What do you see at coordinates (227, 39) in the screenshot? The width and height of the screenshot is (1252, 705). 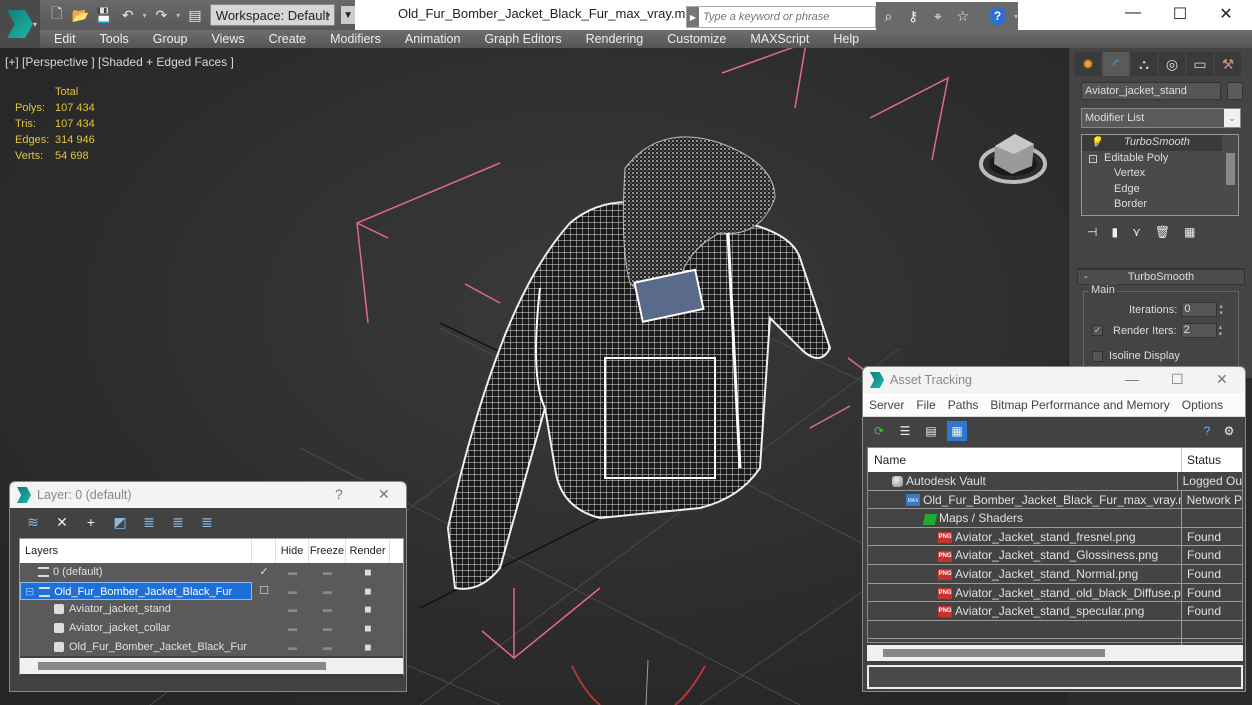 I see `menu-views: Views` at bounding box center [227, 39].